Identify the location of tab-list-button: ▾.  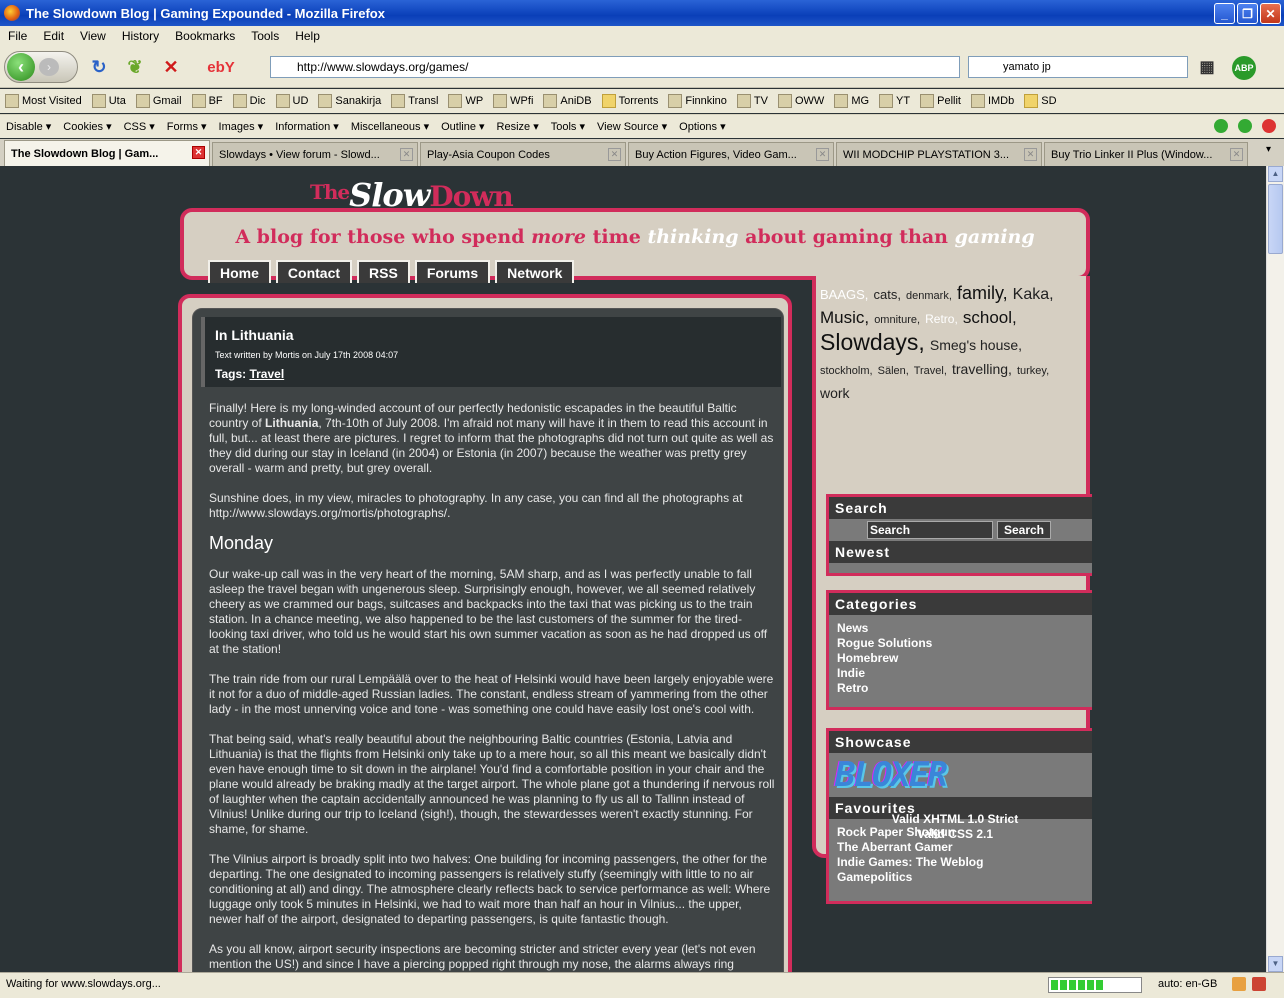
(1273, 154).